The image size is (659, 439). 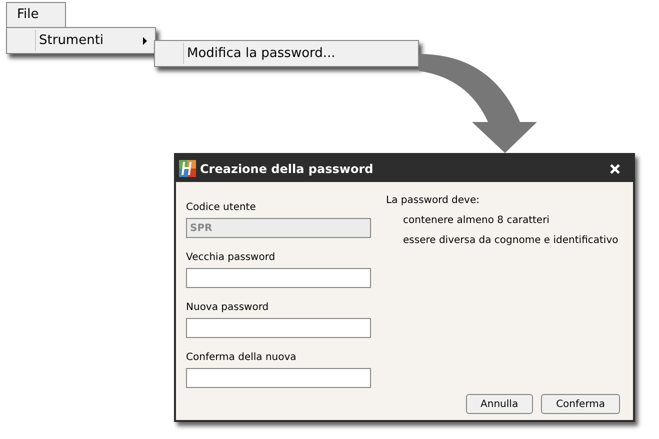 What do you see at coordinates (187, 168) in the screenshot?
I see `app-logo-icon` at bounding box center [187, 168].